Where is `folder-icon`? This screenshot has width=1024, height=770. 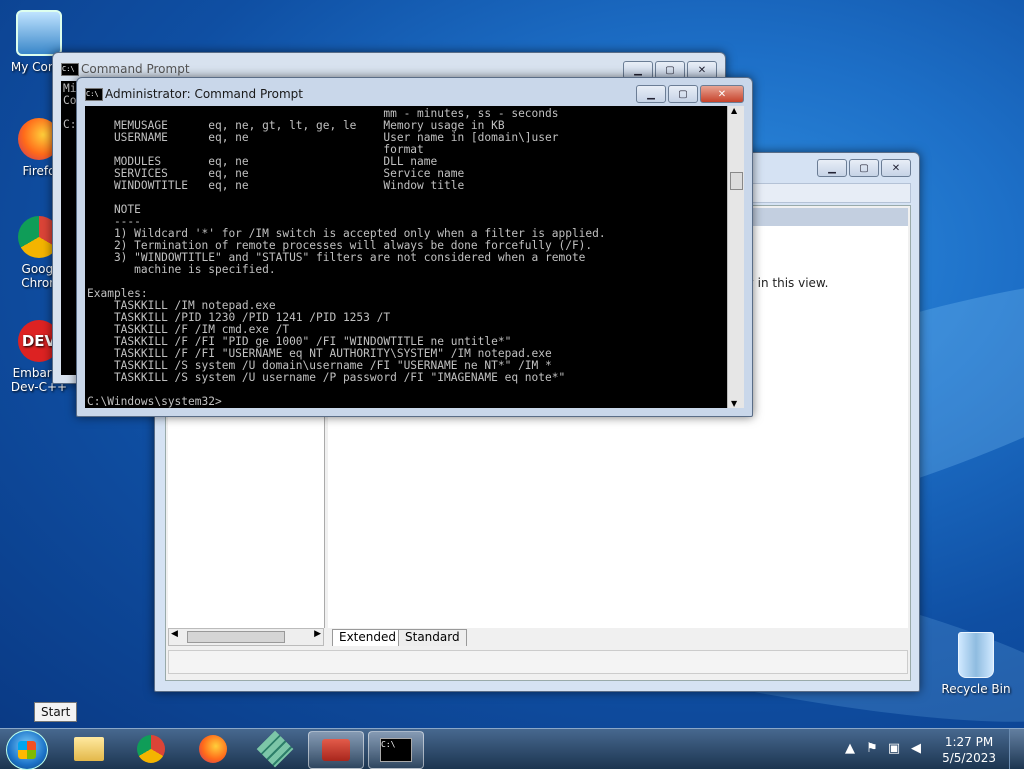
folder-icon is located at coordinates (89, 749).